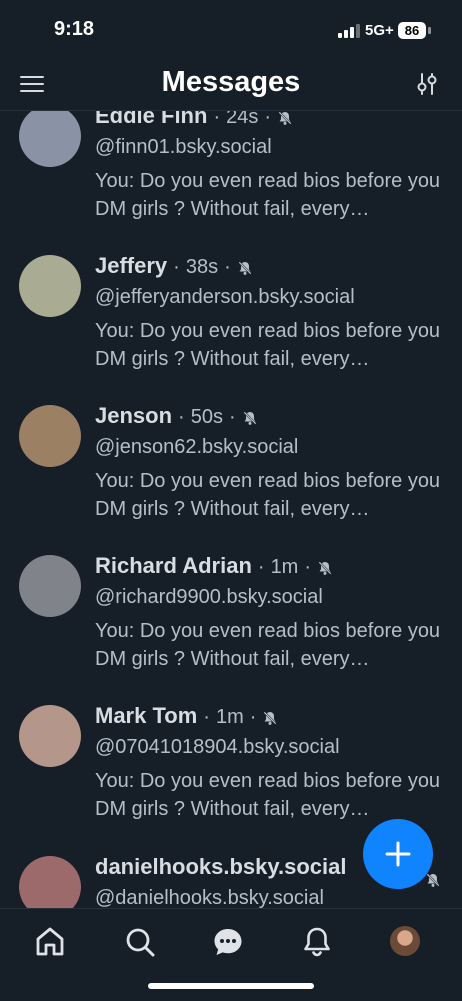 This screenshot has width=462, height=1001. What do you see at coordinates (317, 942) in the screenshot?
I see `bell-icon` at bounding box center [317, 942].